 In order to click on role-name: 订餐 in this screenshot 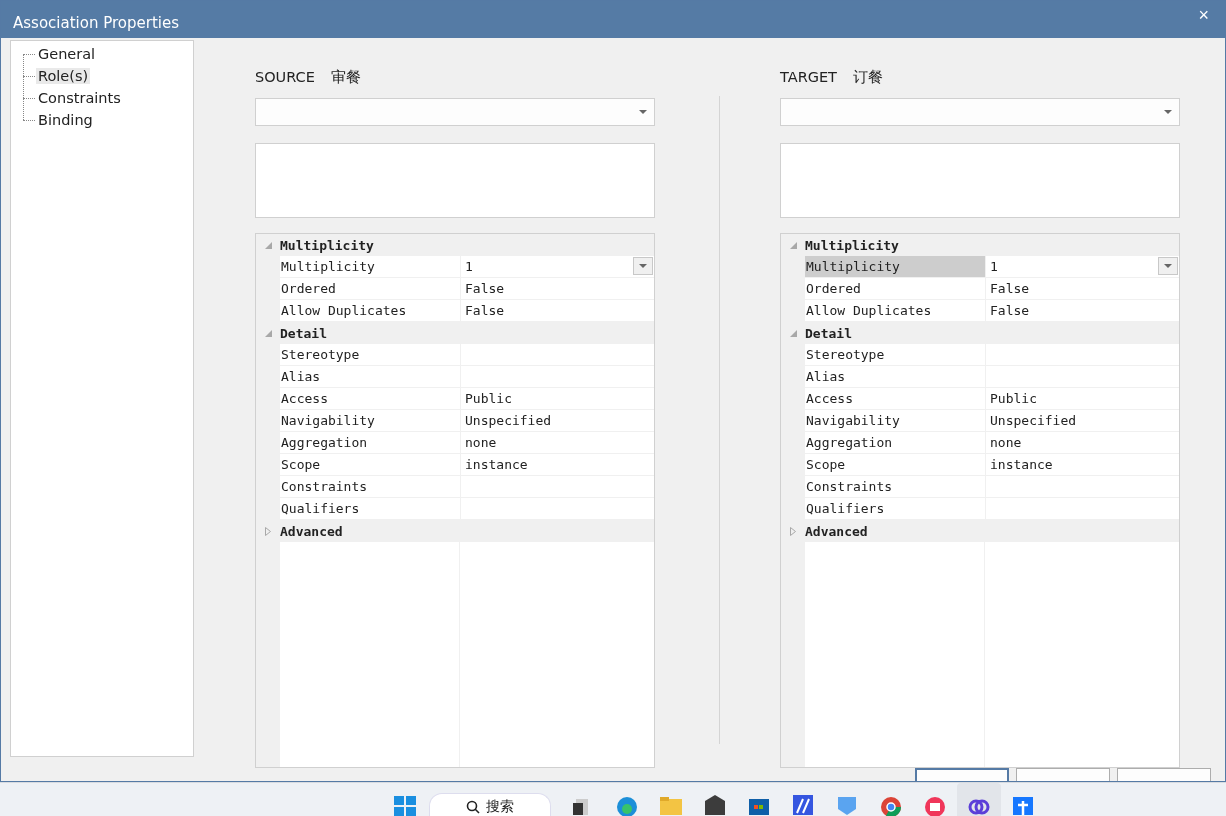, I will do `click(868, 77)`.